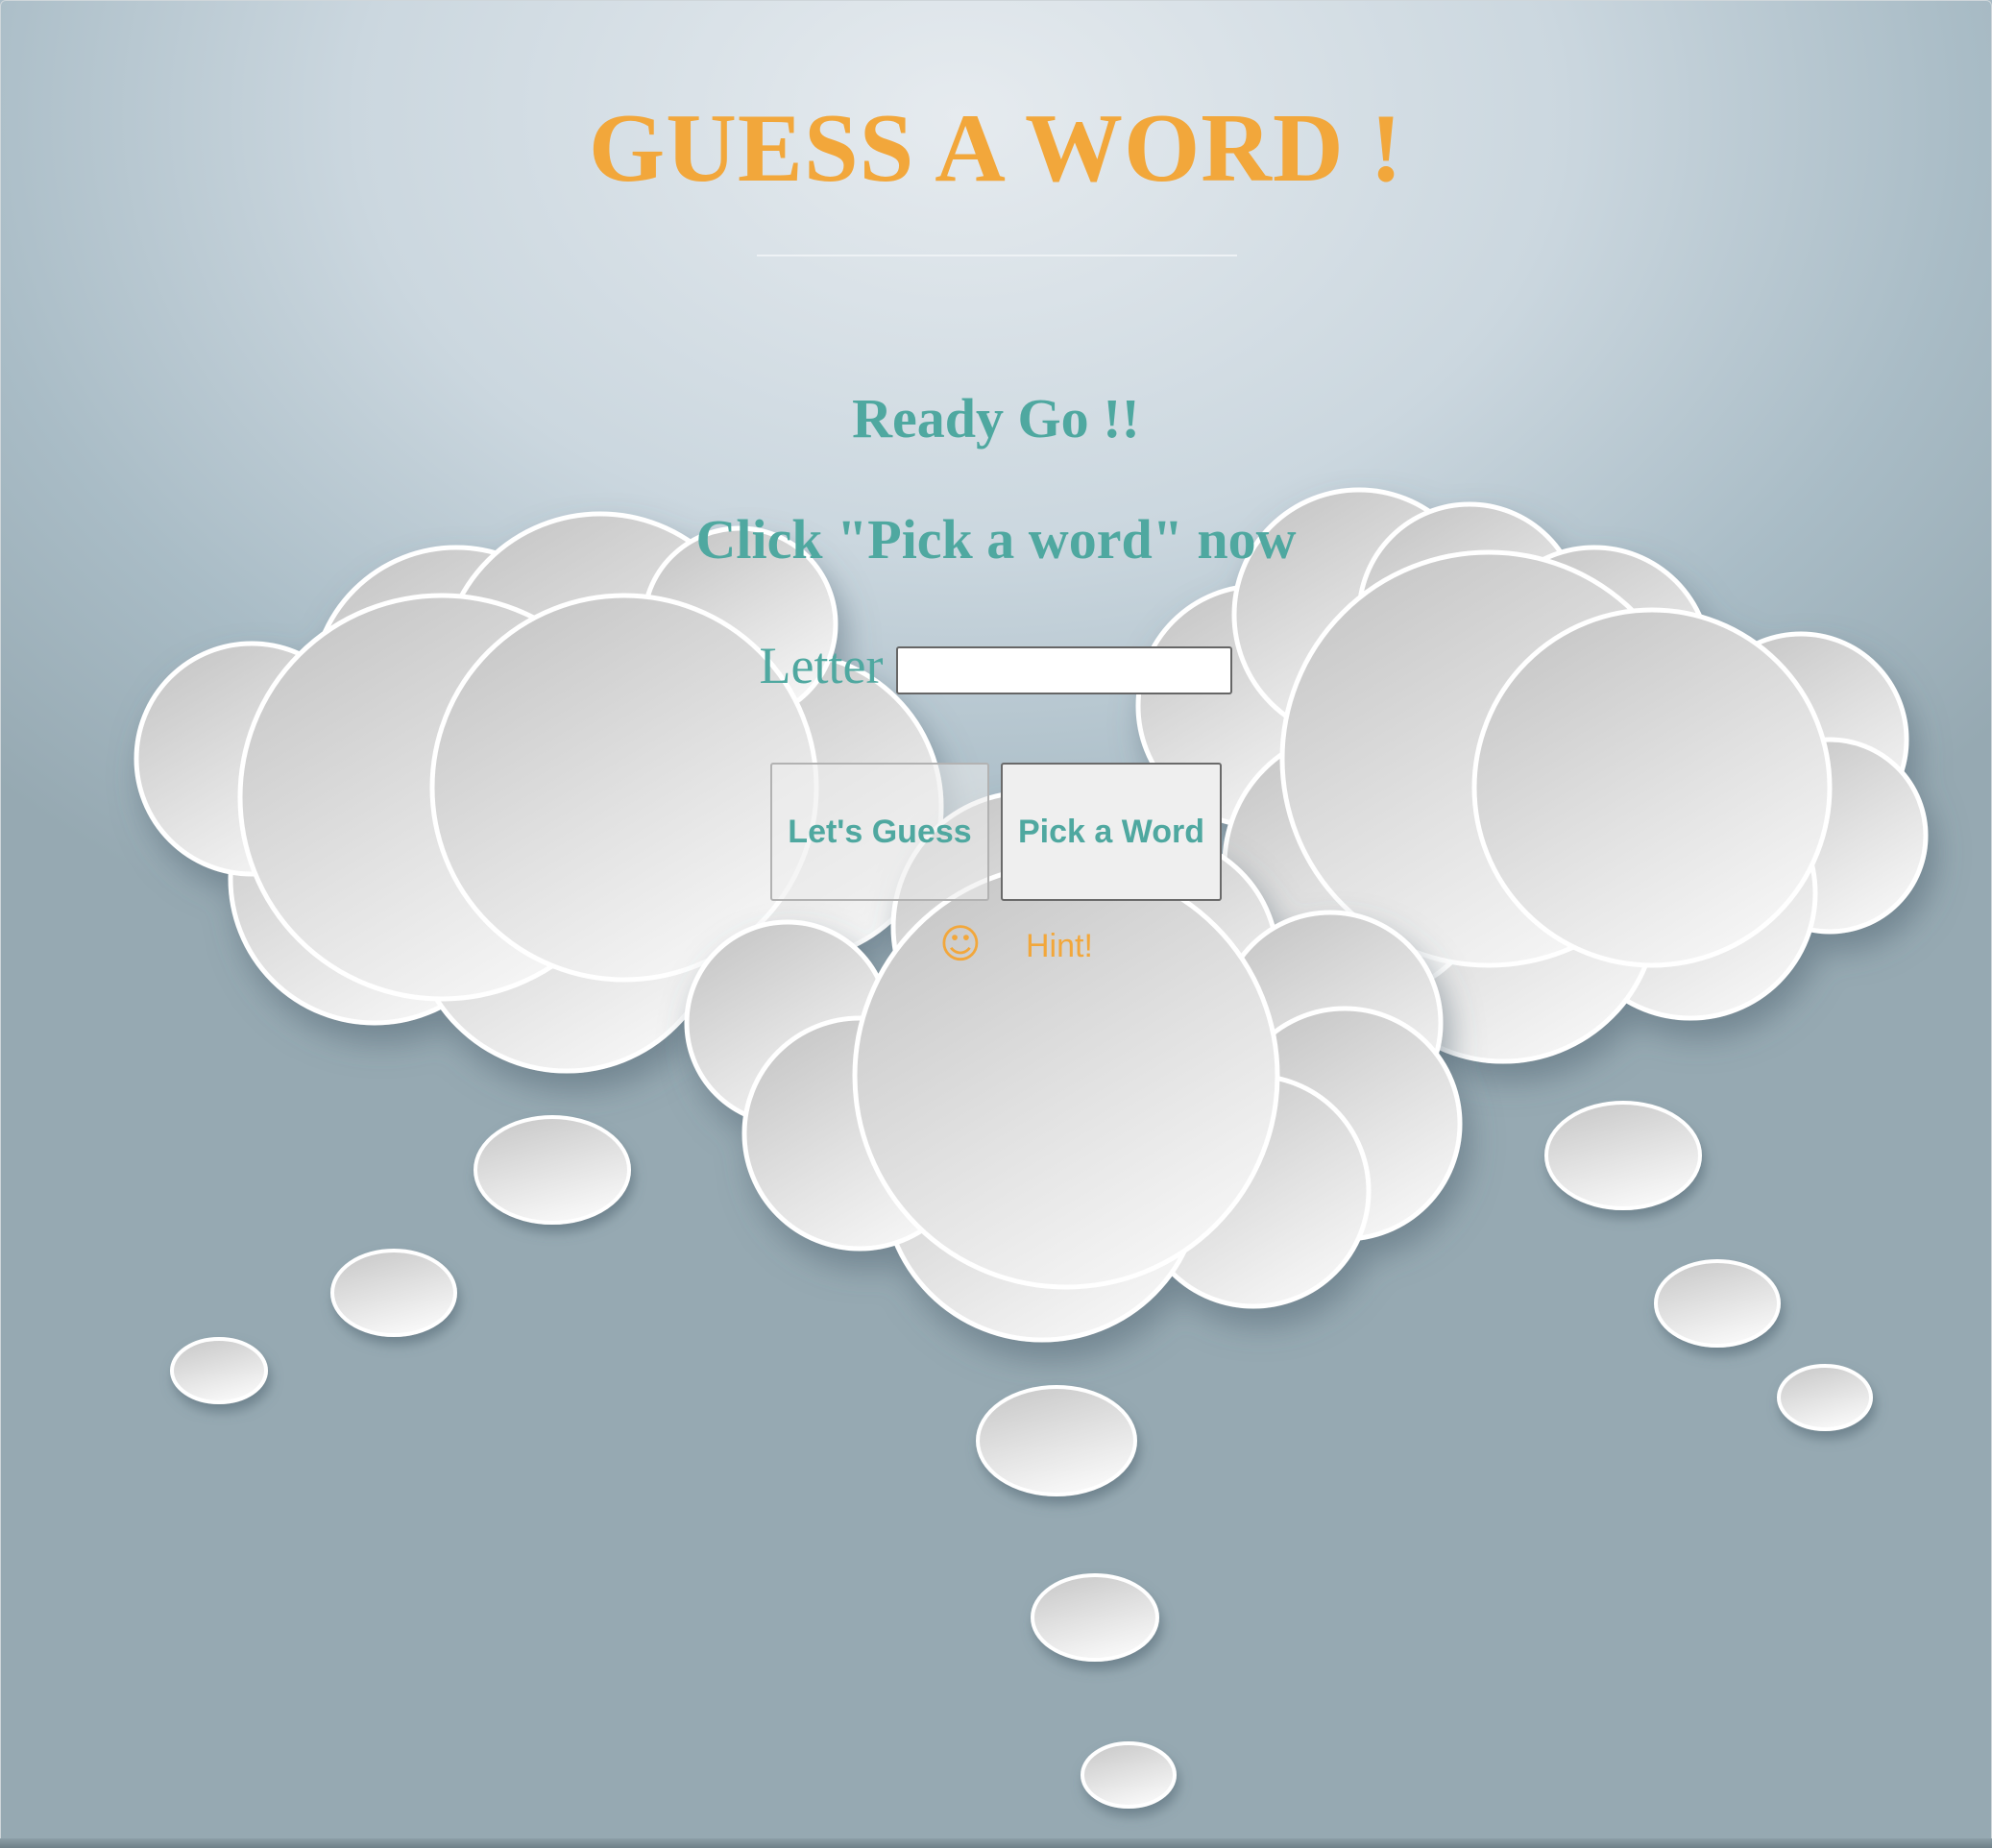 The image size is (1992, 1848). I want to click on ready-message: Ready Go !!, so click(996, 419).